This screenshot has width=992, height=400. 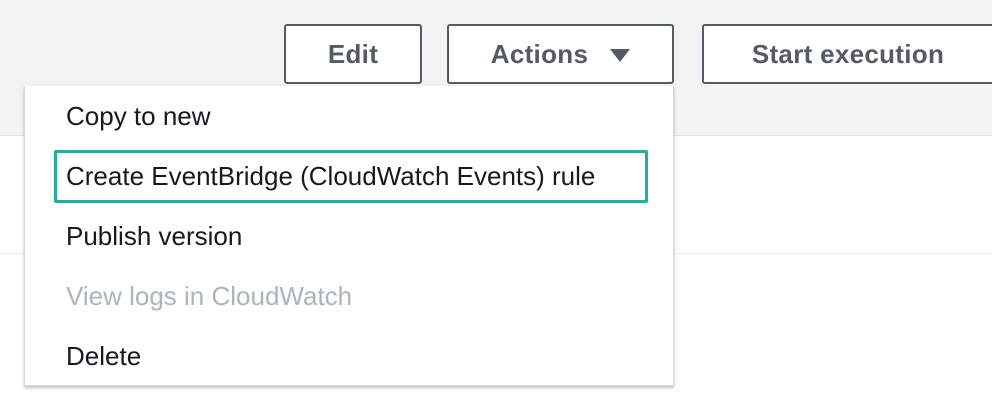 What do you see at coordinates (620, 55) in the screenshot?
I see `caret-down-icon` at bounding box center [620, 55].